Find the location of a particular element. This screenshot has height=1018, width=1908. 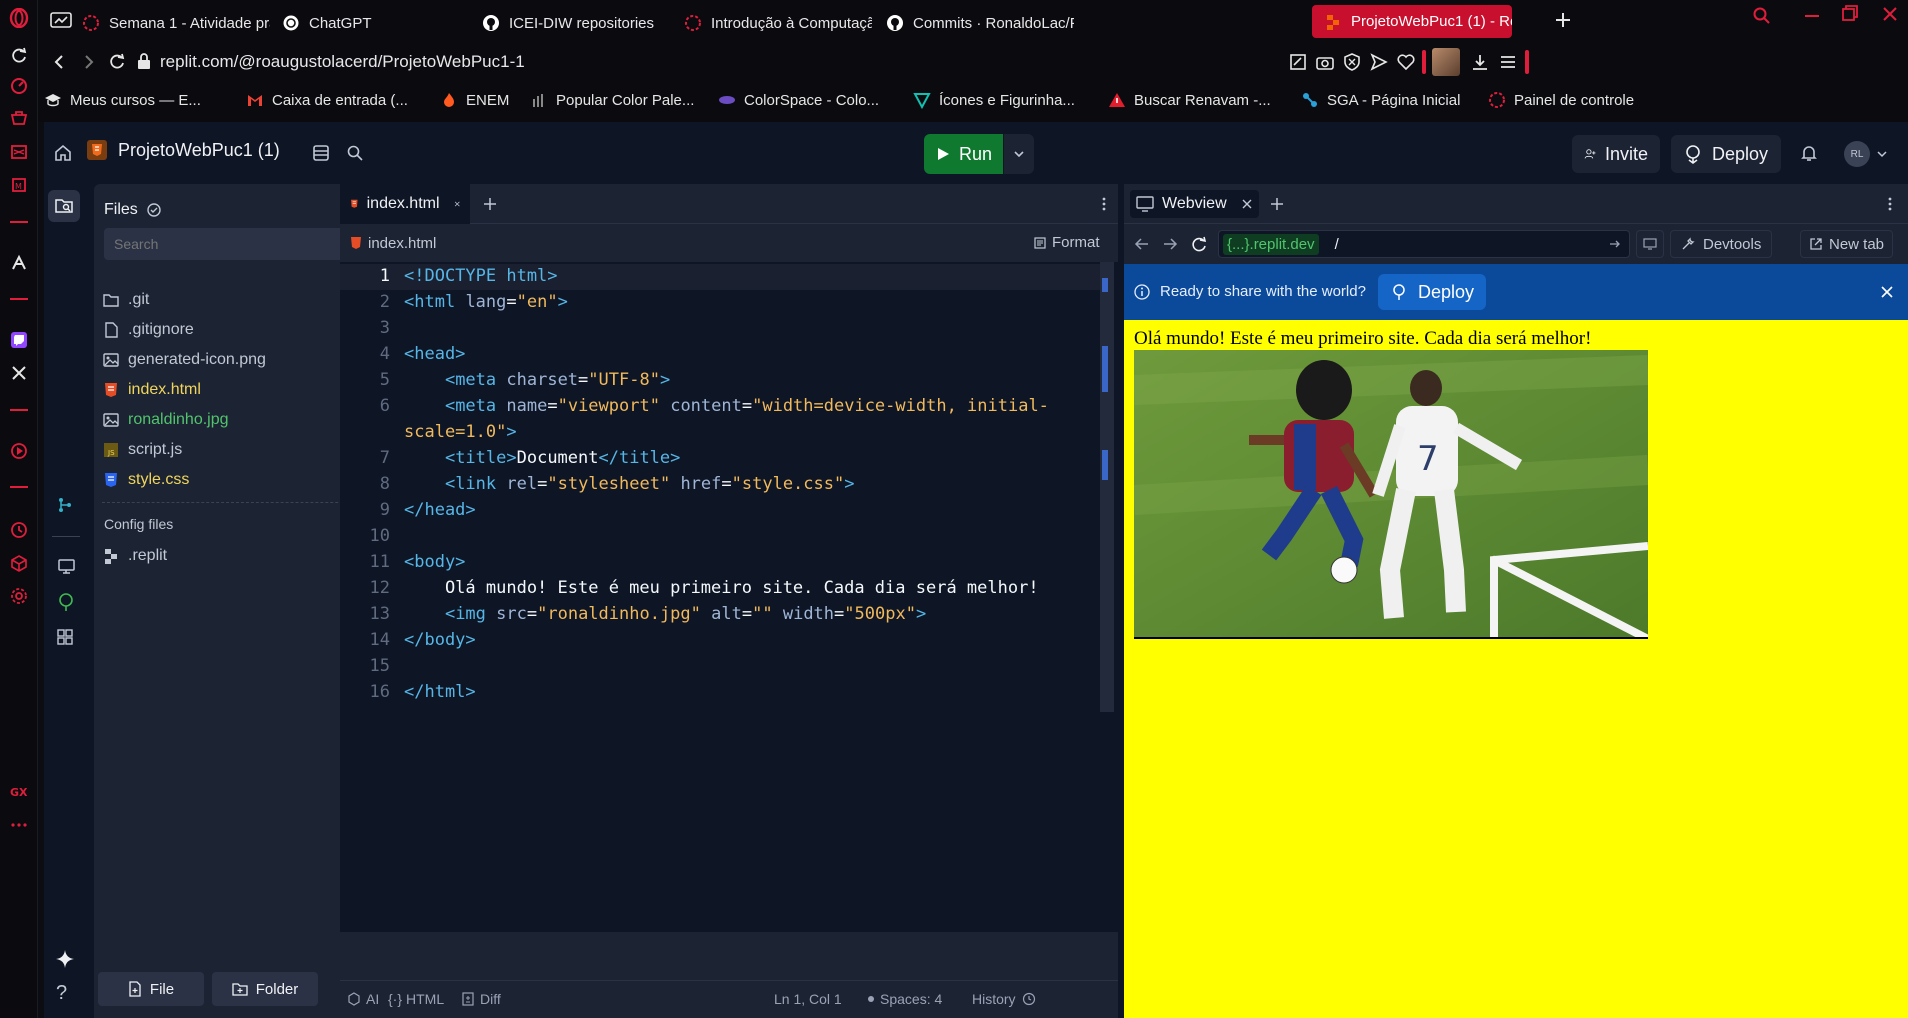

x-icon is located at coordinates (19, 373).